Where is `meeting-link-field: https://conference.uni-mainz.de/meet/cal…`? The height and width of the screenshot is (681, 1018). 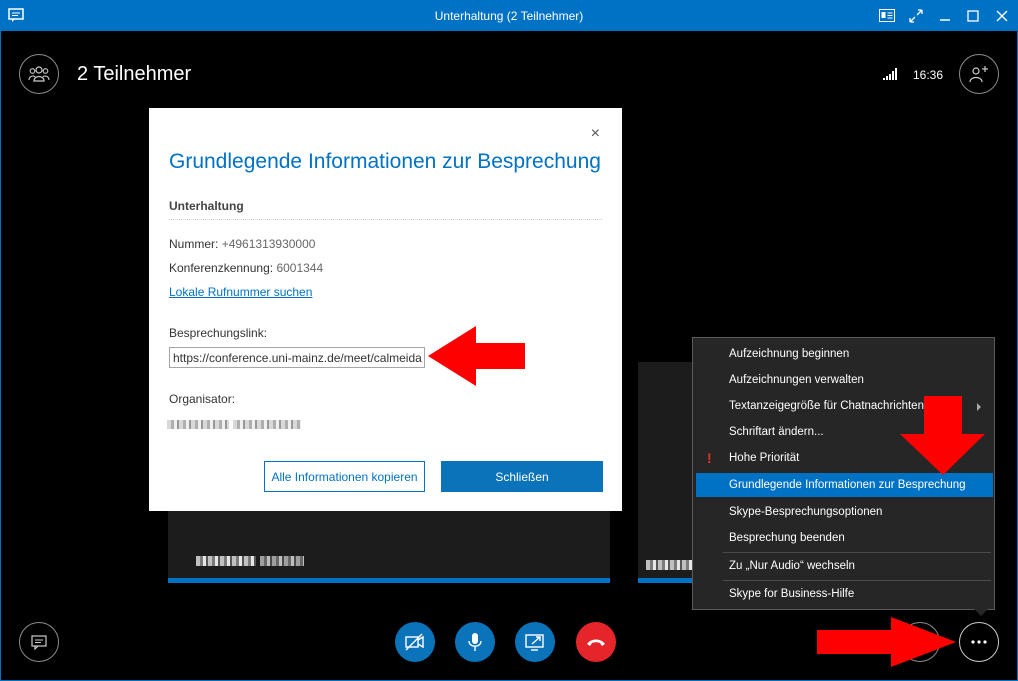
meeting-link-field: https://conference.uni-mainz.de/meet/cal… is located at coordinates (297, 357).